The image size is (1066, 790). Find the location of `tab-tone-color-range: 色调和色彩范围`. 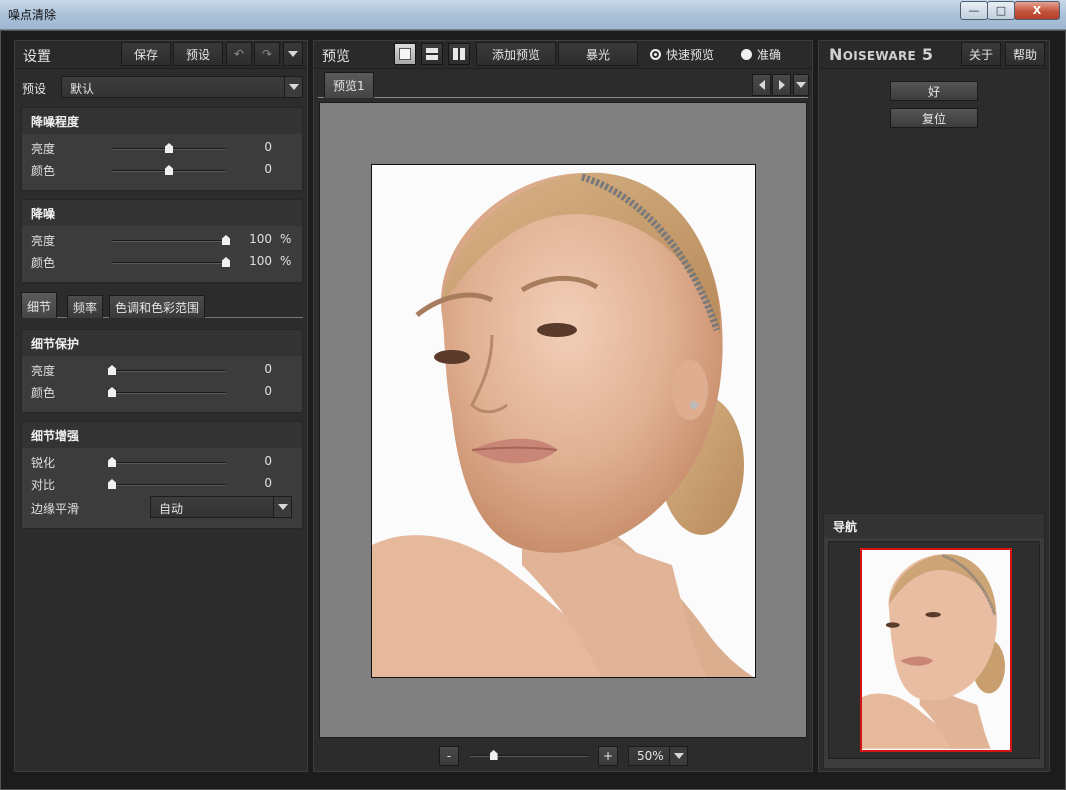

tab-tone-color-range: 色调和色彩范围 is located at coordinates (157, 306).